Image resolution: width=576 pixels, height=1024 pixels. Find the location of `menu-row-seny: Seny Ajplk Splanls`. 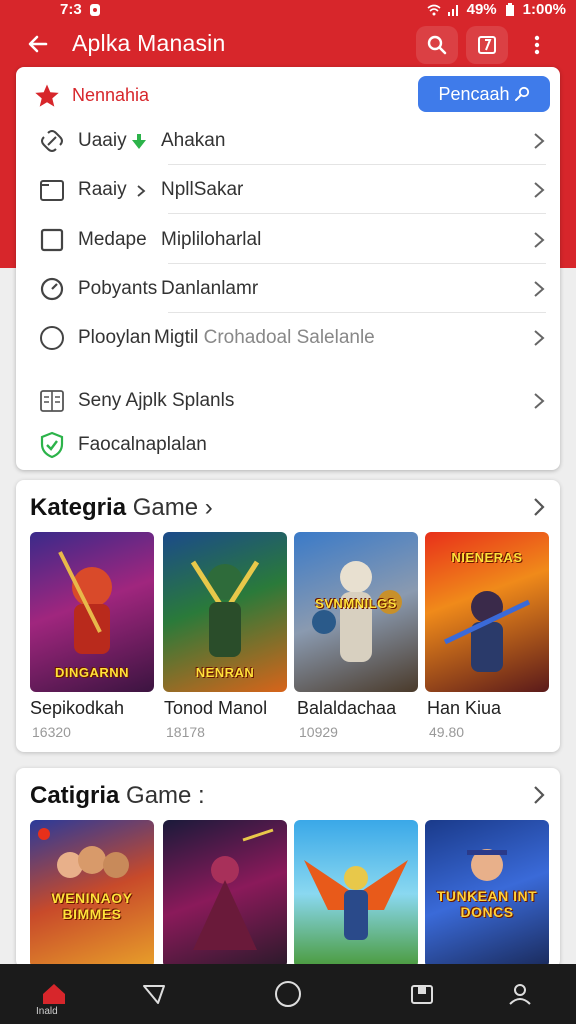

menu-row-seny: Seny Ajplk Splanls is located at coordinates (288, 401).